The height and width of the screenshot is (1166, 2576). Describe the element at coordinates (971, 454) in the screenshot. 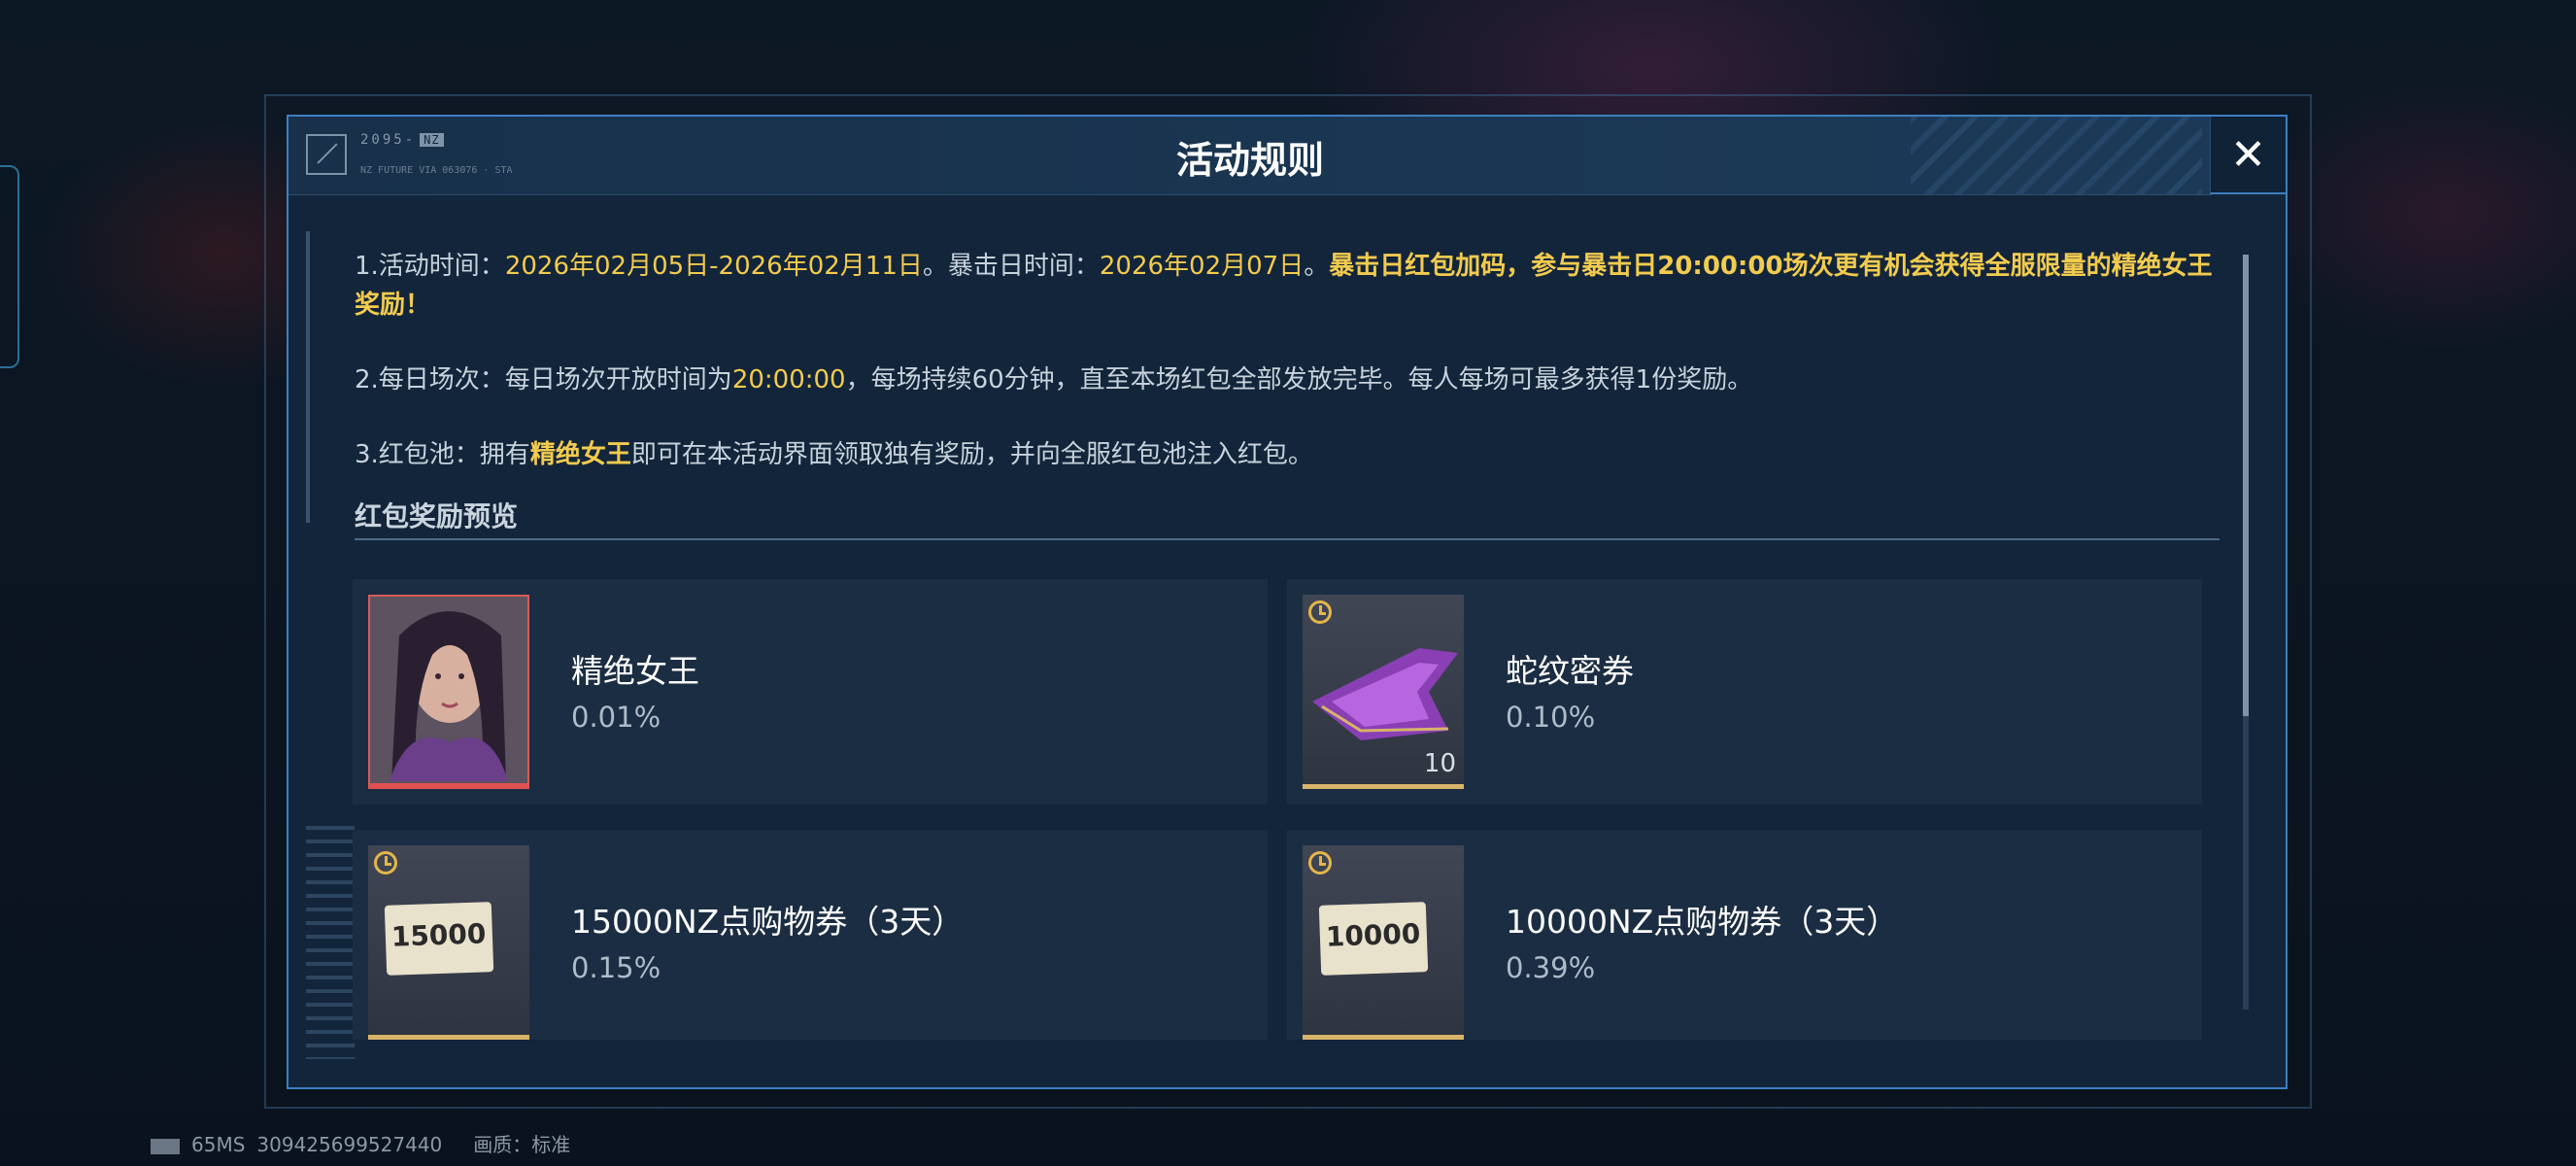

I see `rule-3-suffix: 即可在本活动界面领取独有奖励，并向全服红包池注入红包。` at that location.